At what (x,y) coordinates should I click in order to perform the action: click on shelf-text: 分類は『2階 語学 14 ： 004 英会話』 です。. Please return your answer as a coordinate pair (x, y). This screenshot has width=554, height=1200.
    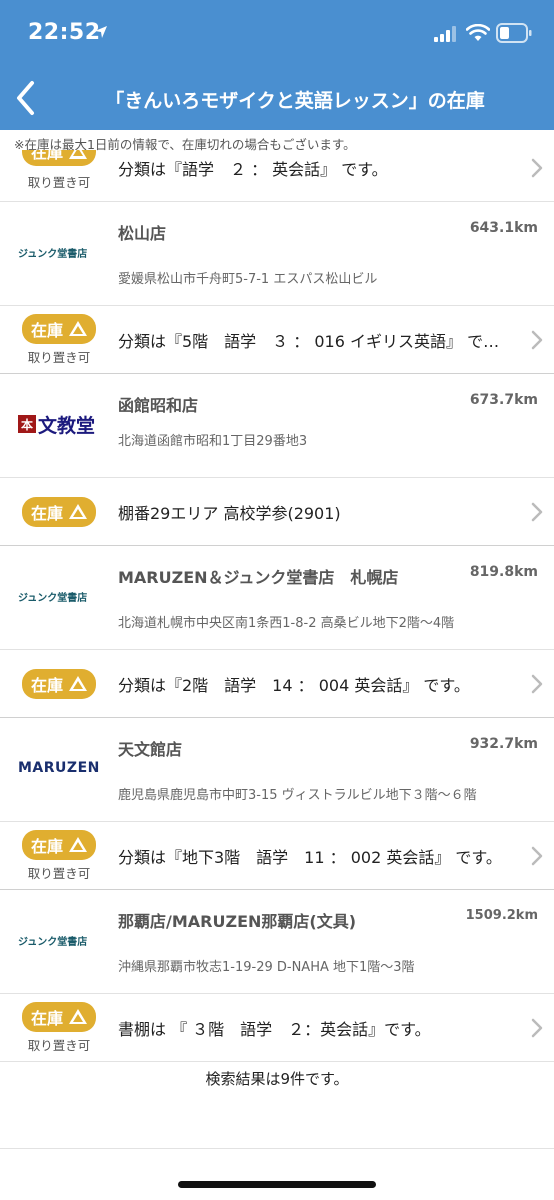
    Looking at the image, I should click on (294, 685).